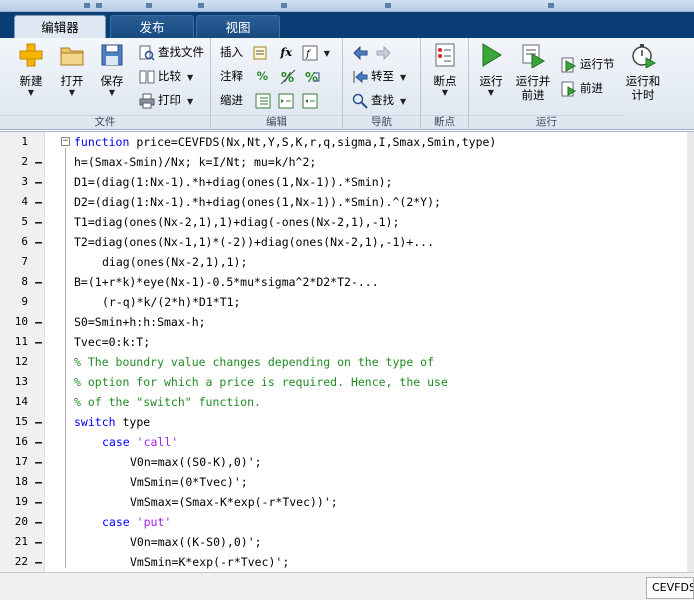  What do you see at coordinates (263, 76) in the screenshot?
I see `percent-comment-icon: %` at bounding box center [263, 76].